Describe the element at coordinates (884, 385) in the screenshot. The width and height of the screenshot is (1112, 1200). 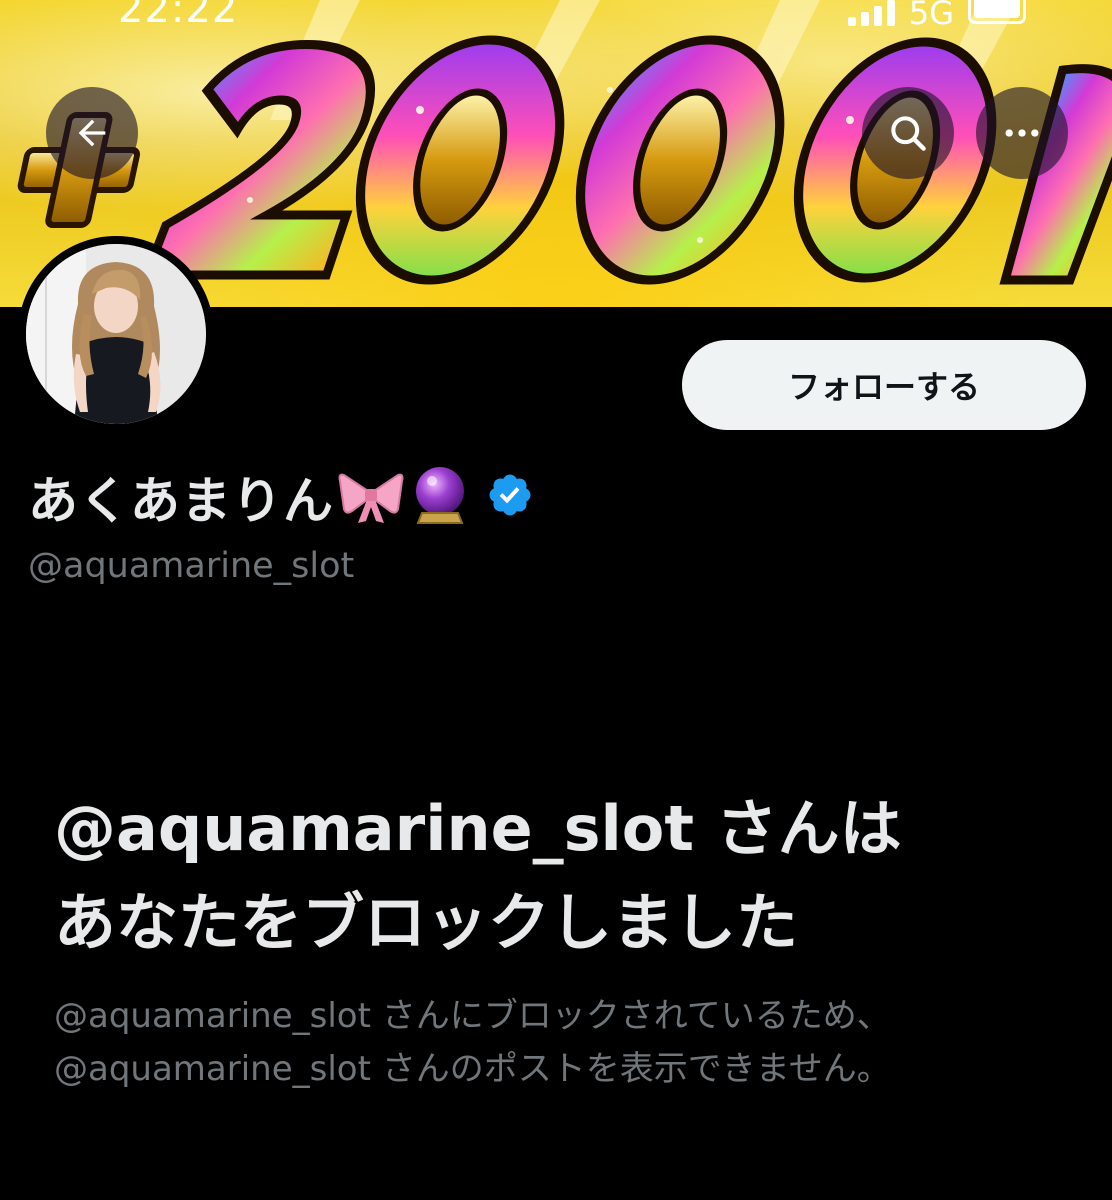
I see `follow-button: フォローする` at that location.